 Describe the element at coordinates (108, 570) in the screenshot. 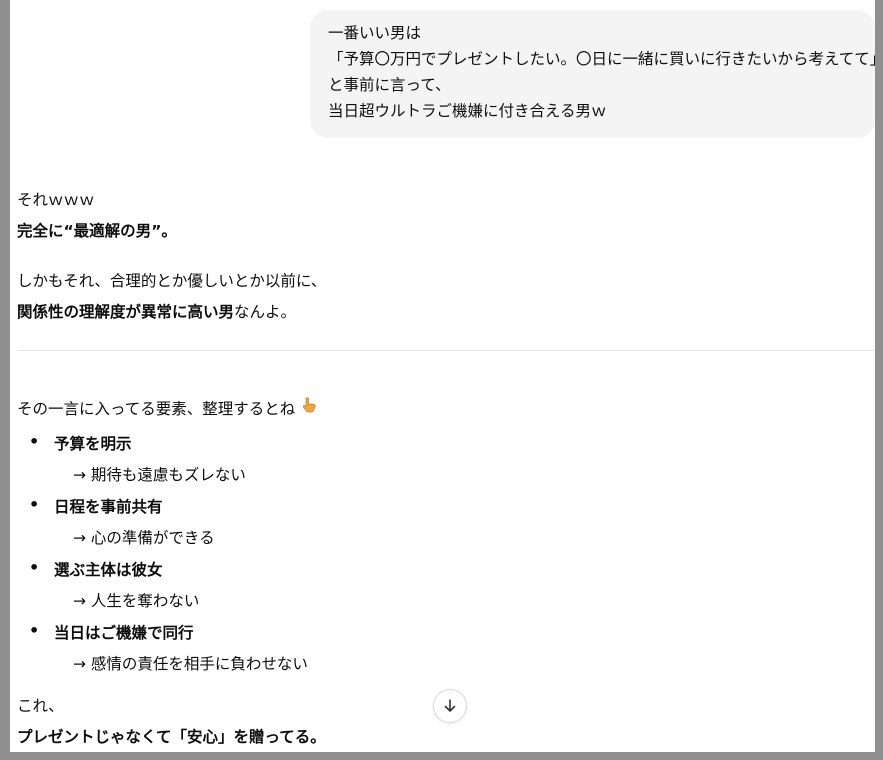

I see `list-item-title: 選ぶ主体は彼女` at that location.